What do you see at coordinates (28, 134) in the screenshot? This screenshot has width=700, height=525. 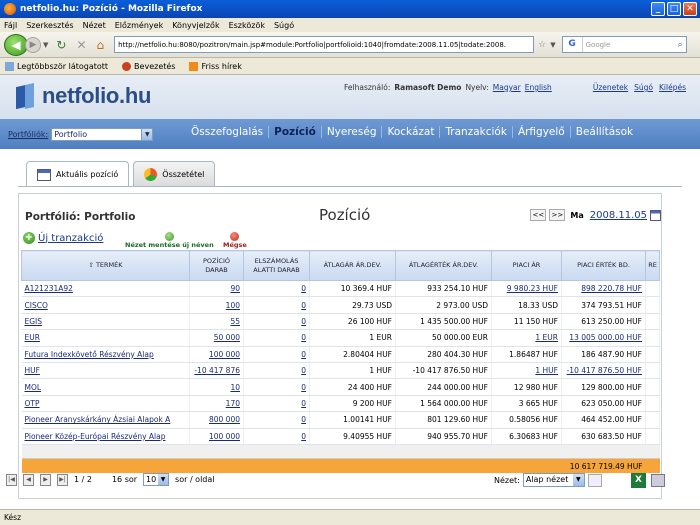 I see `portfolio-label: Portfóliók:` at bounding box center [28, 134].